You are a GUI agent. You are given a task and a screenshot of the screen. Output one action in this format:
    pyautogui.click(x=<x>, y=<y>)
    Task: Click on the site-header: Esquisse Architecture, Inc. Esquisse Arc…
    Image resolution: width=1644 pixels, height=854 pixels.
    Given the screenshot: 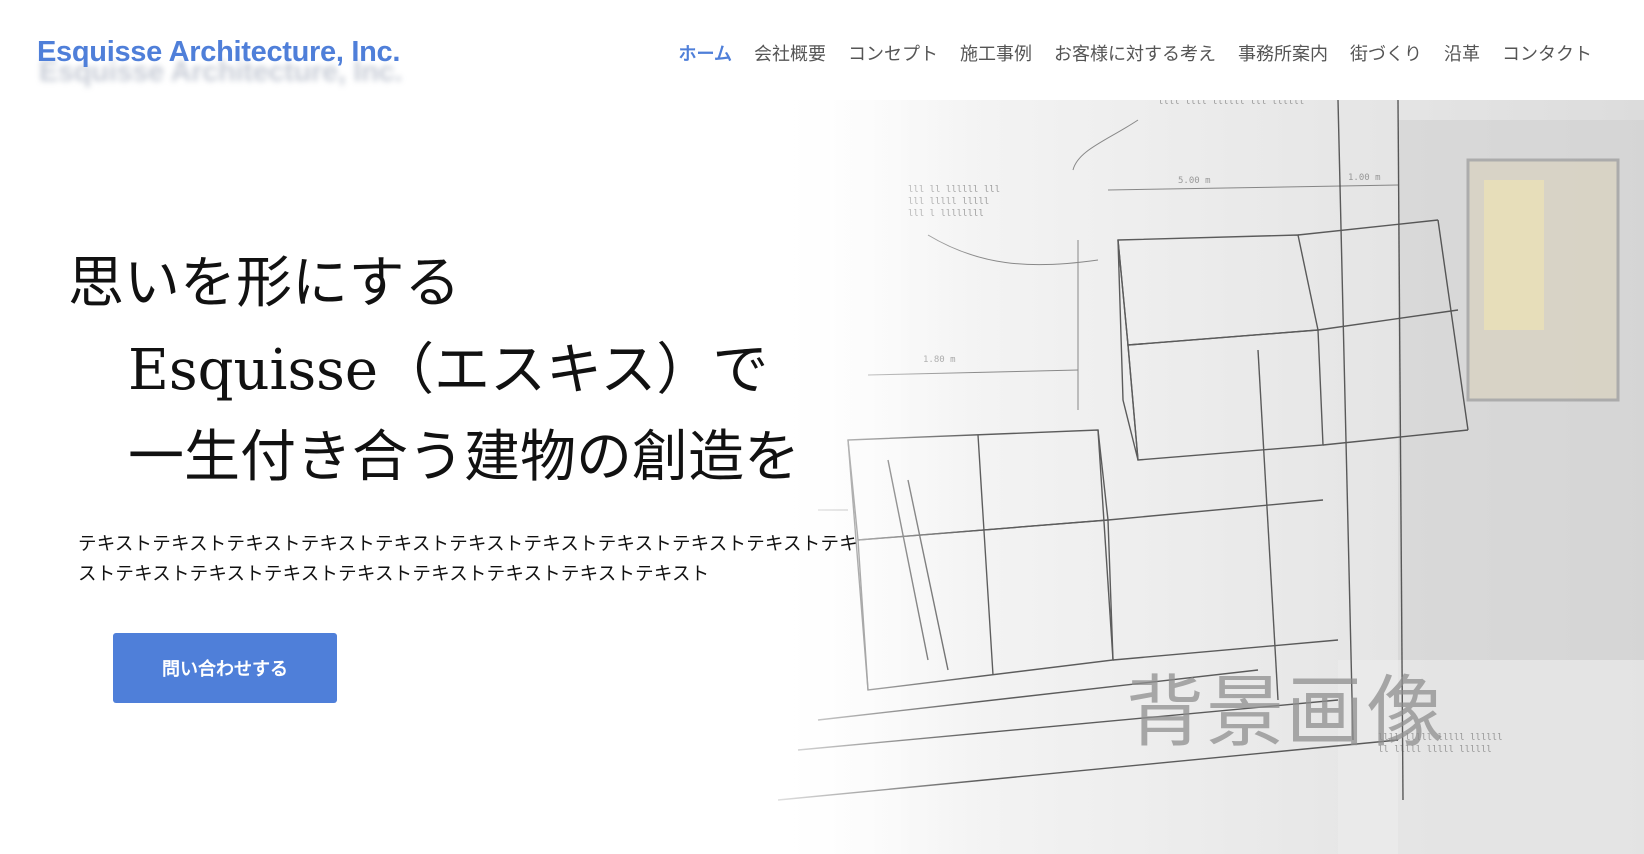 What is the action you would take?
    pyautogui.click(x=822, y=50)
    